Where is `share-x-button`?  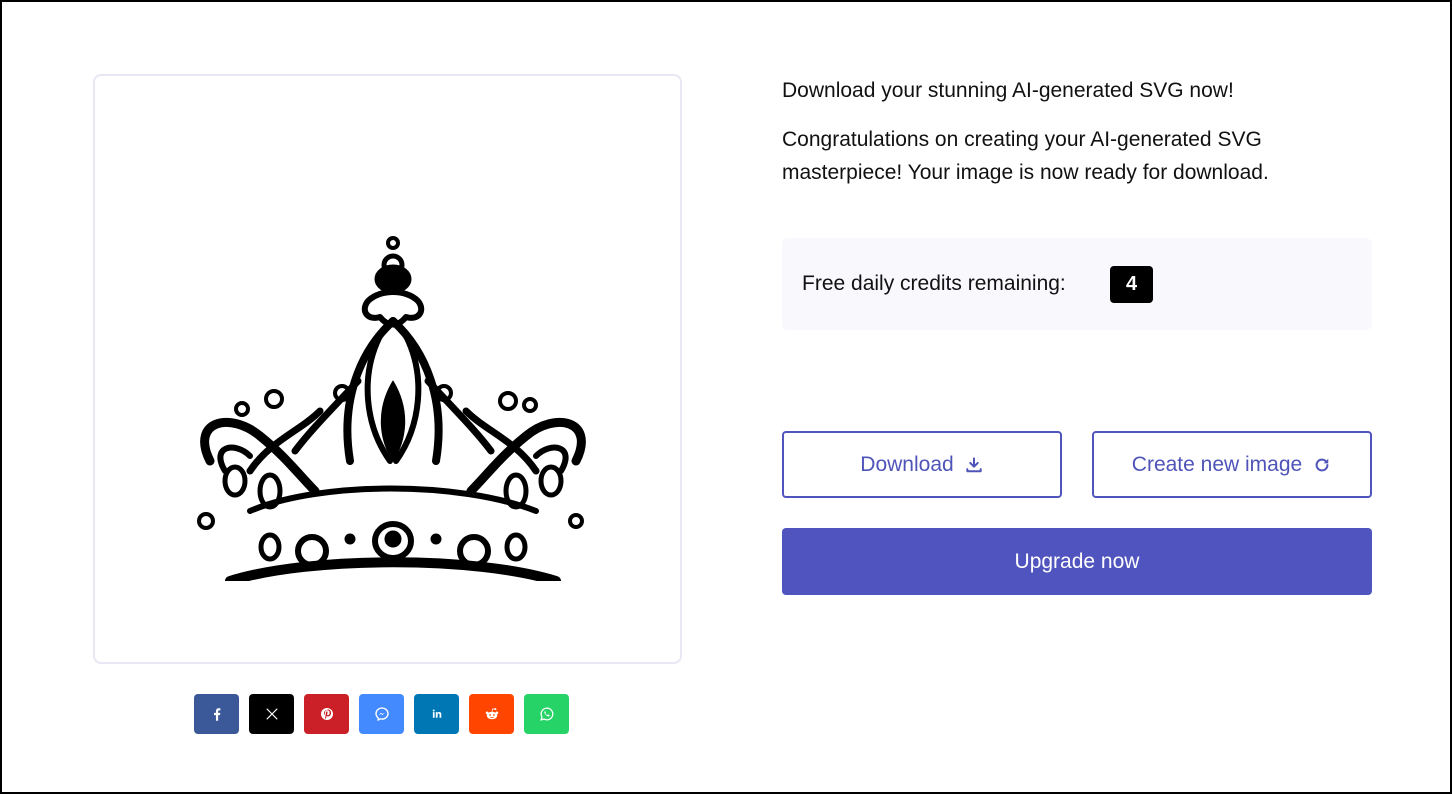 share-x-button is located at coordinates (271, 714).